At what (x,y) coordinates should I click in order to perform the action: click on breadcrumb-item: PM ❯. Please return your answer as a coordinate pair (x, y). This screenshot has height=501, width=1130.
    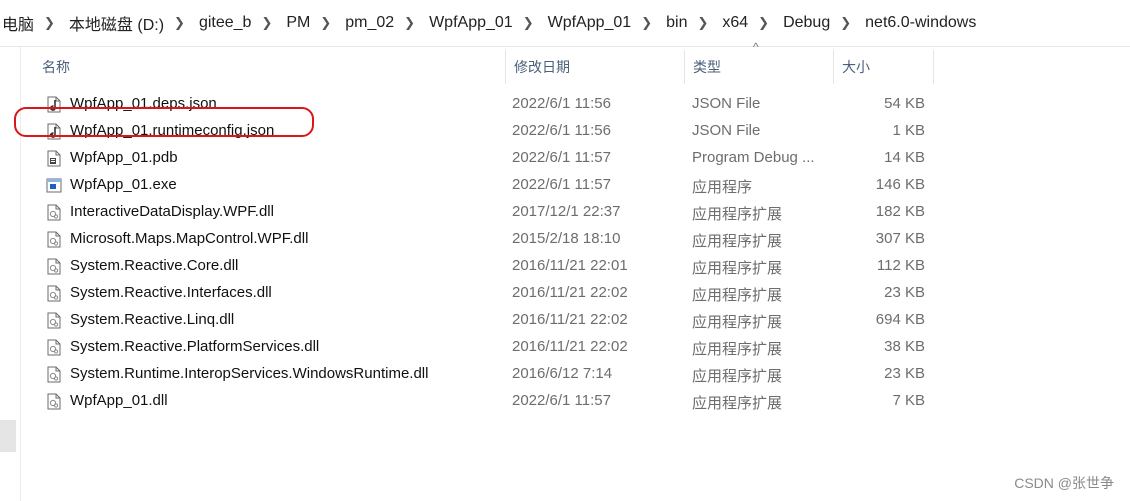
    Looking at the image, I should click on (313, 23).